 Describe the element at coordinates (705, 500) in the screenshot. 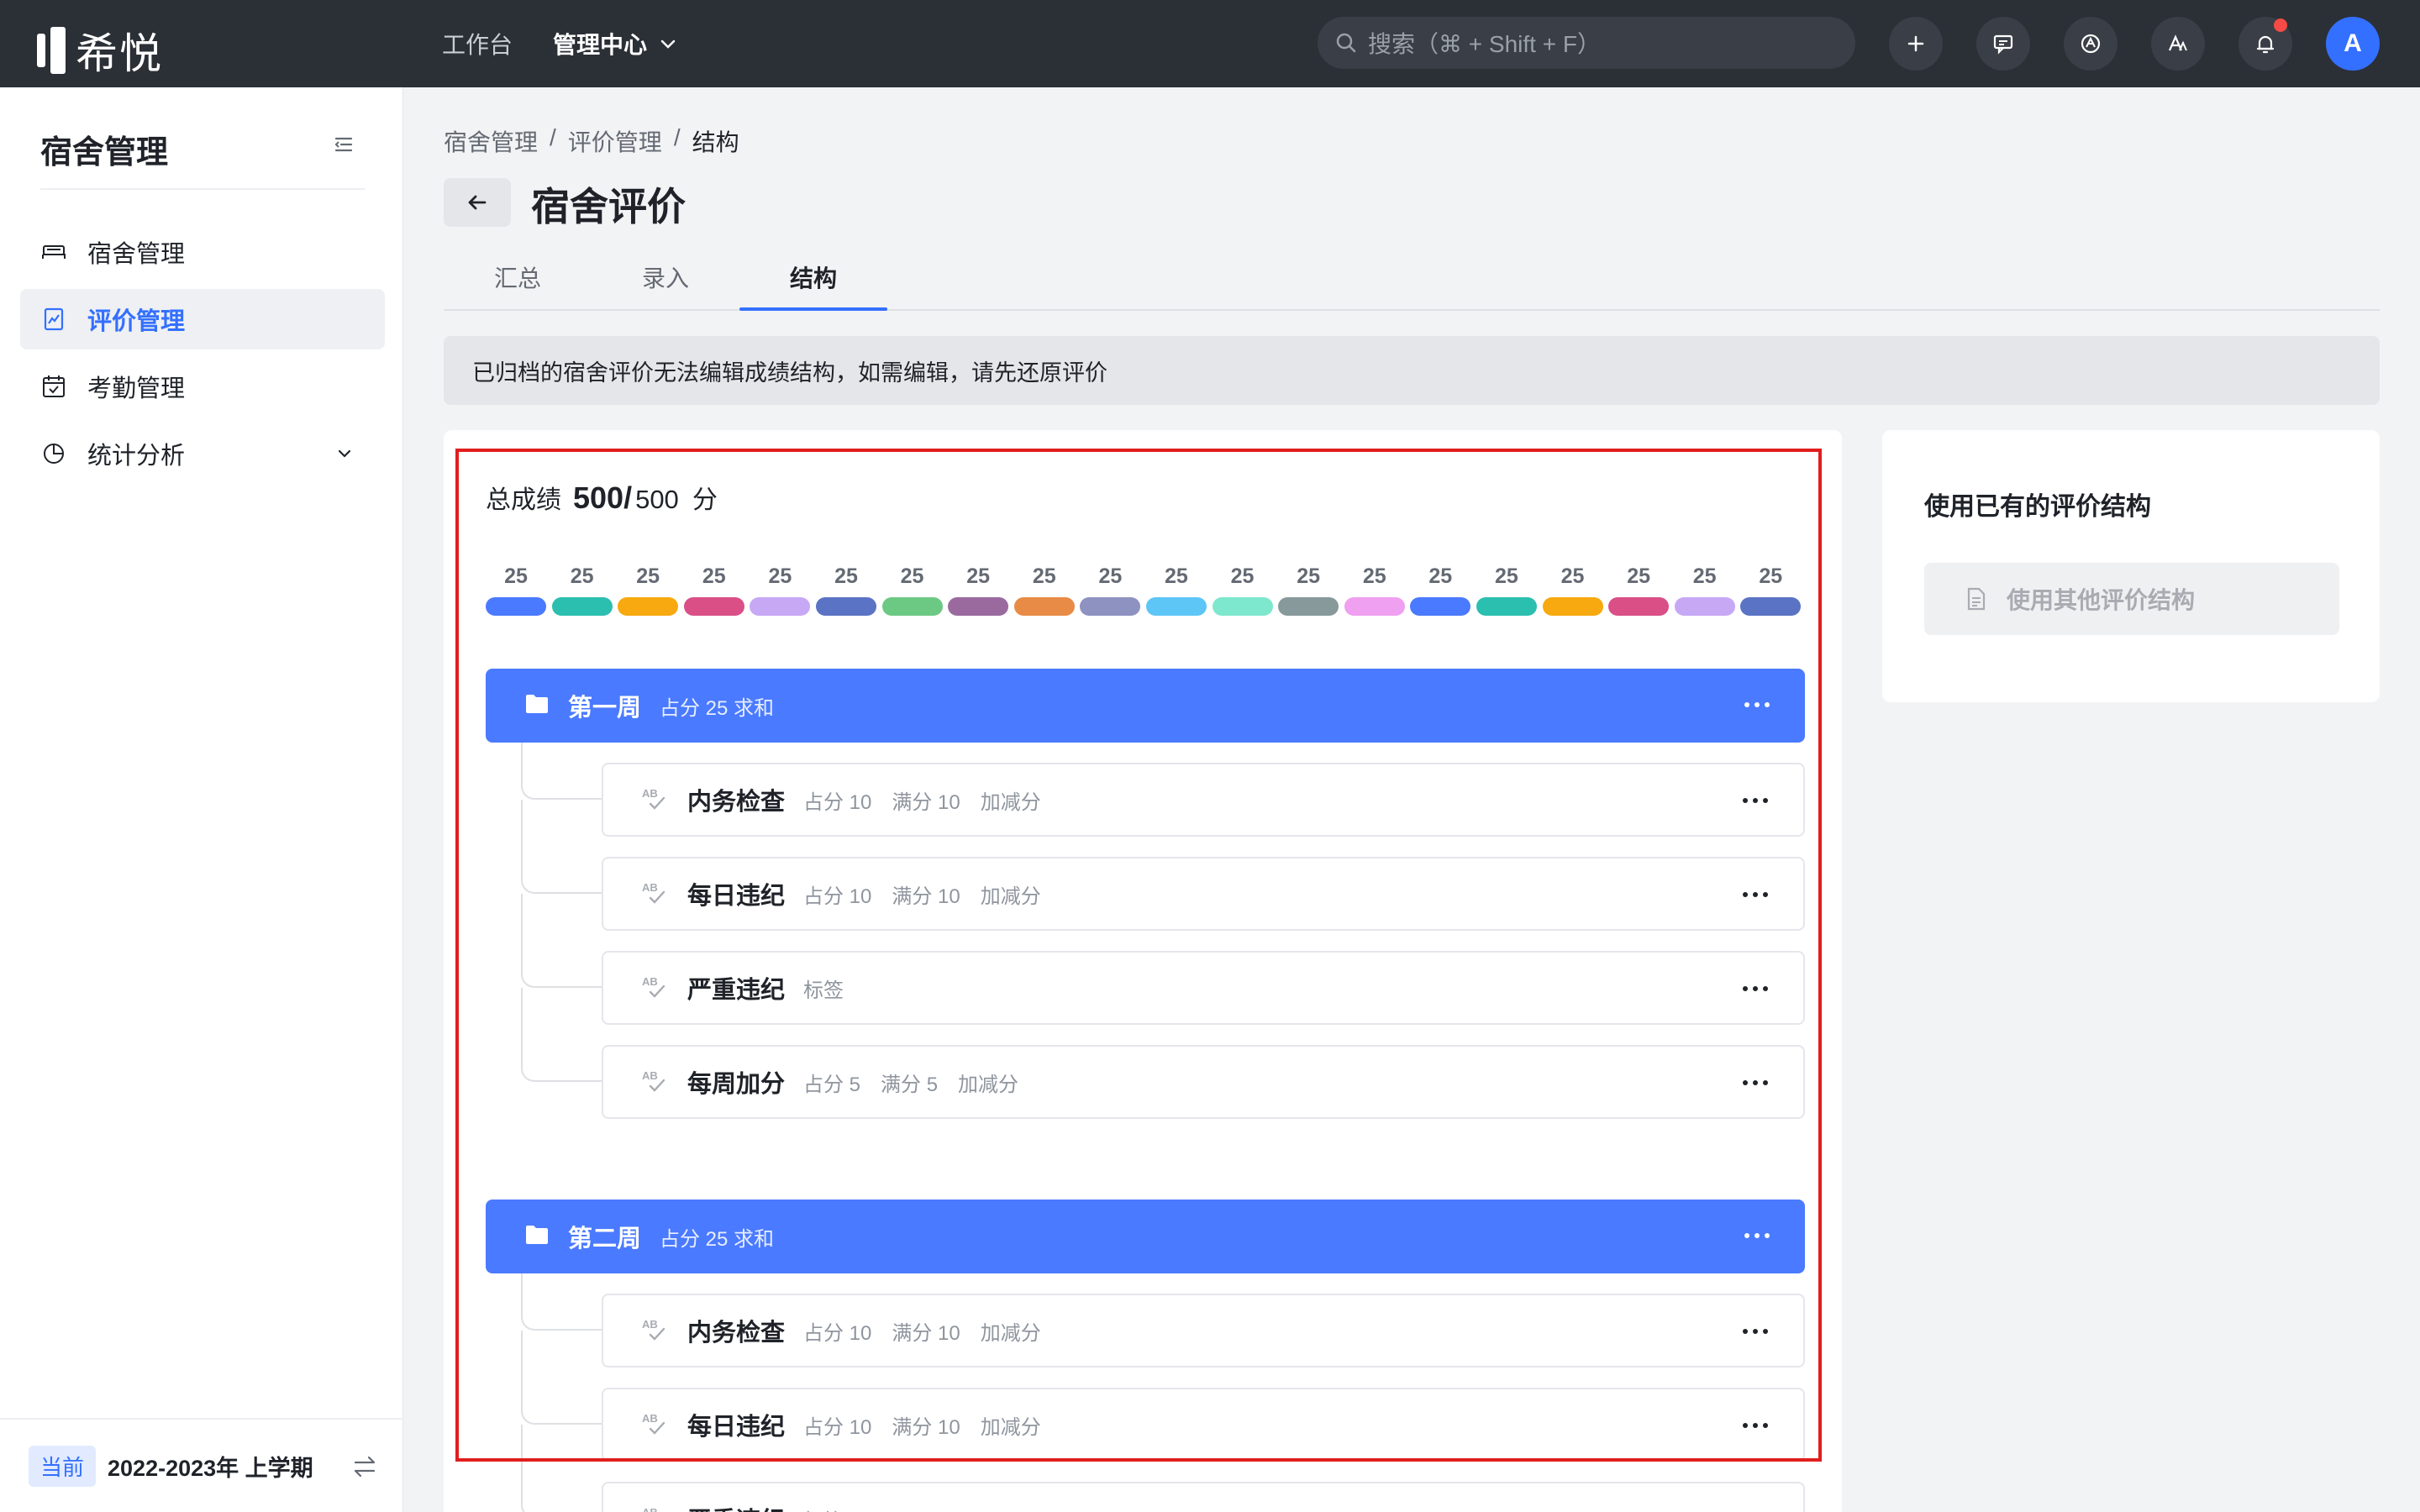

I see `total-unit: 分` at that location.